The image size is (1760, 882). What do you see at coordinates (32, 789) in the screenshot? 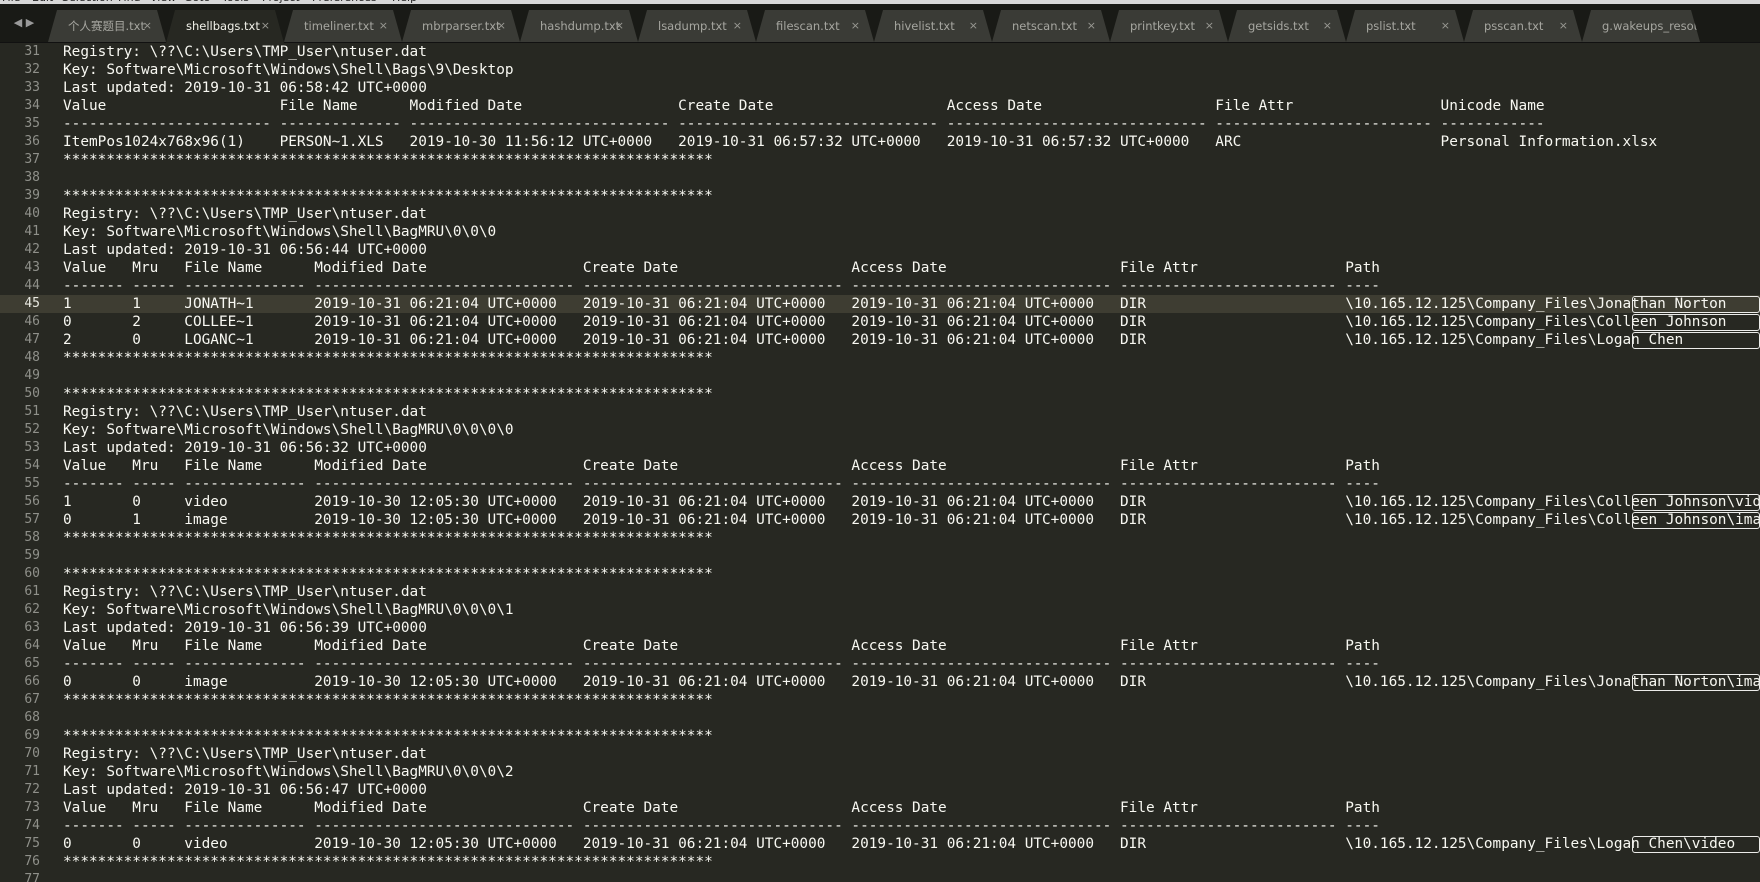
I see `line-number: 72` at bounding box center [32, 789].